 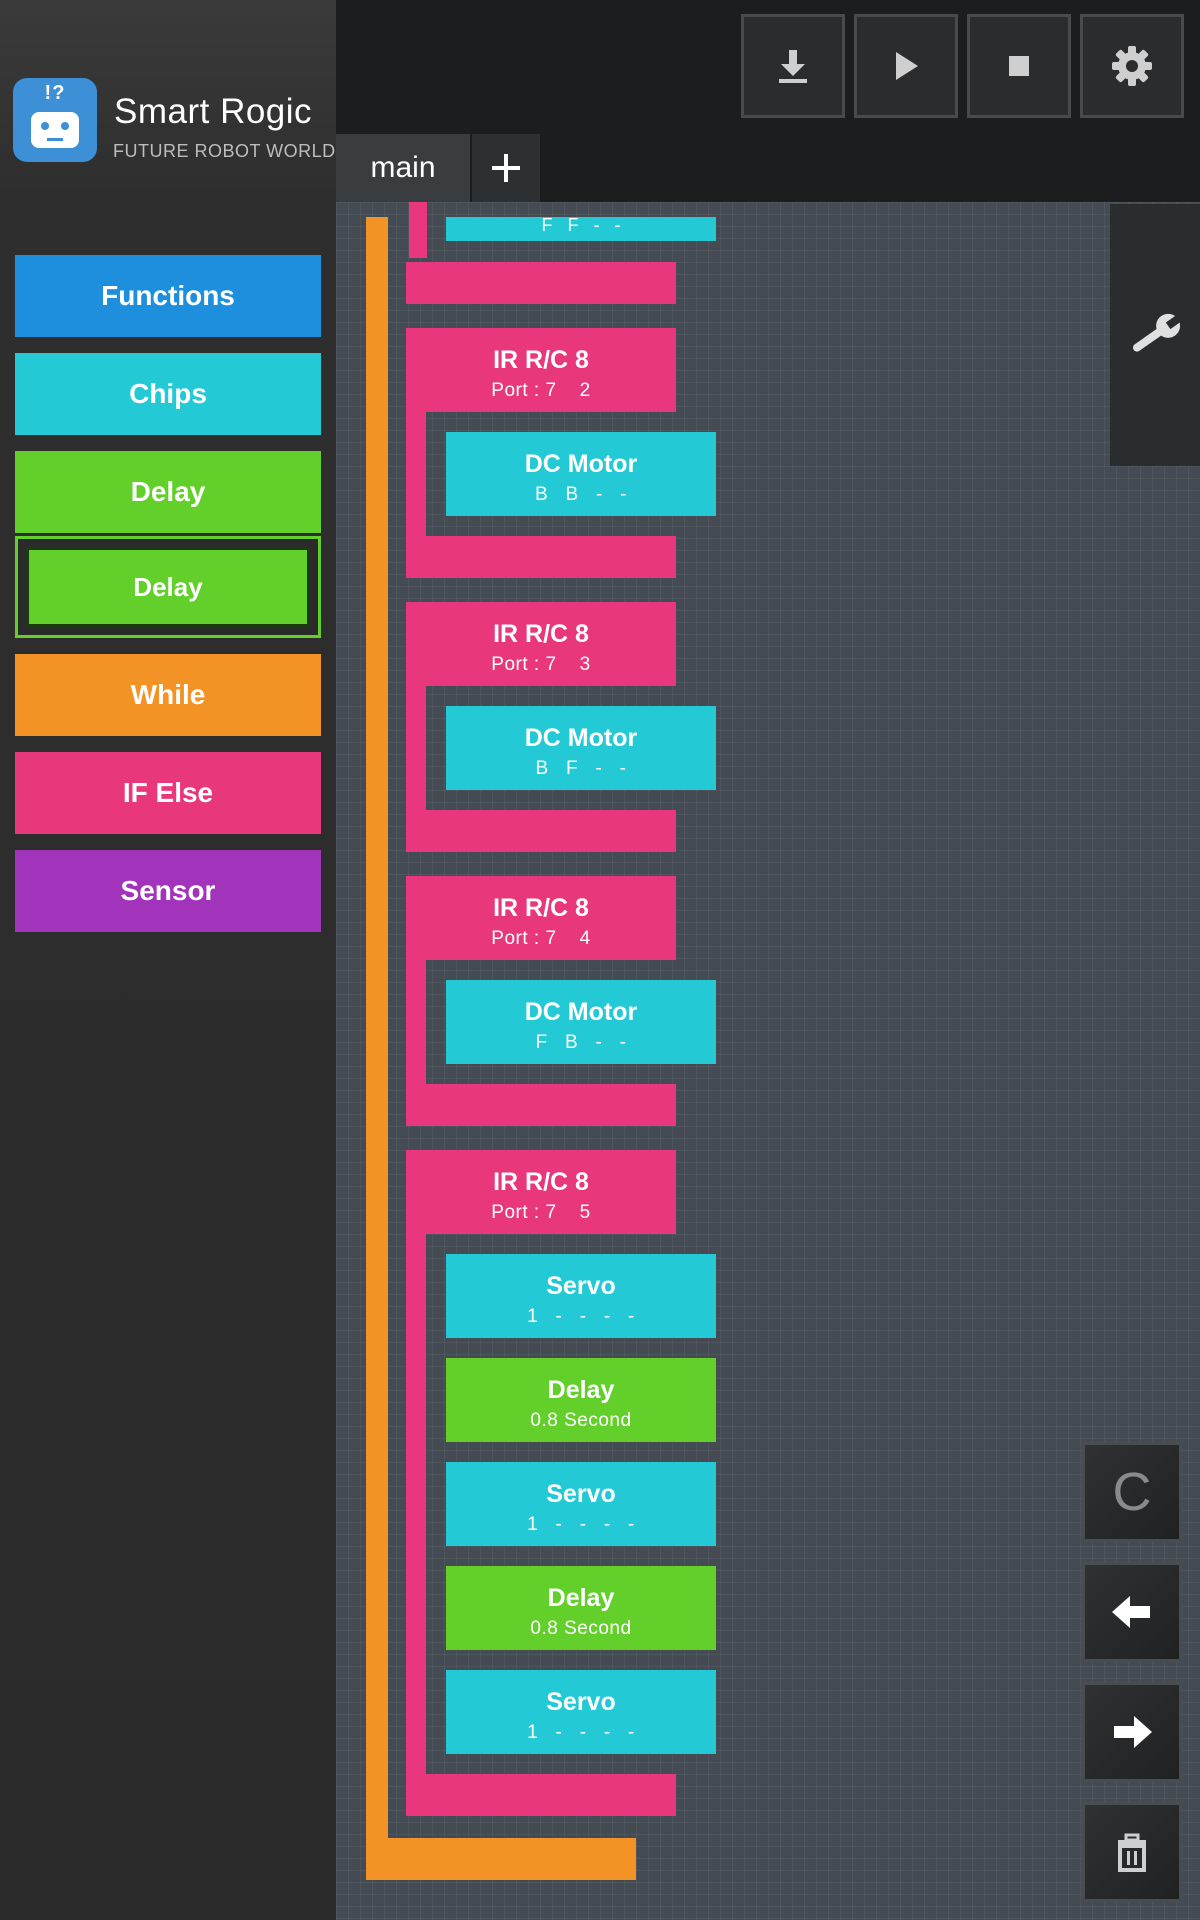 What do you see at coordinates (541, 908) in the screenshot?
I see `if-block-3-title: IR R/C 8` at bounding box center [541, 908].